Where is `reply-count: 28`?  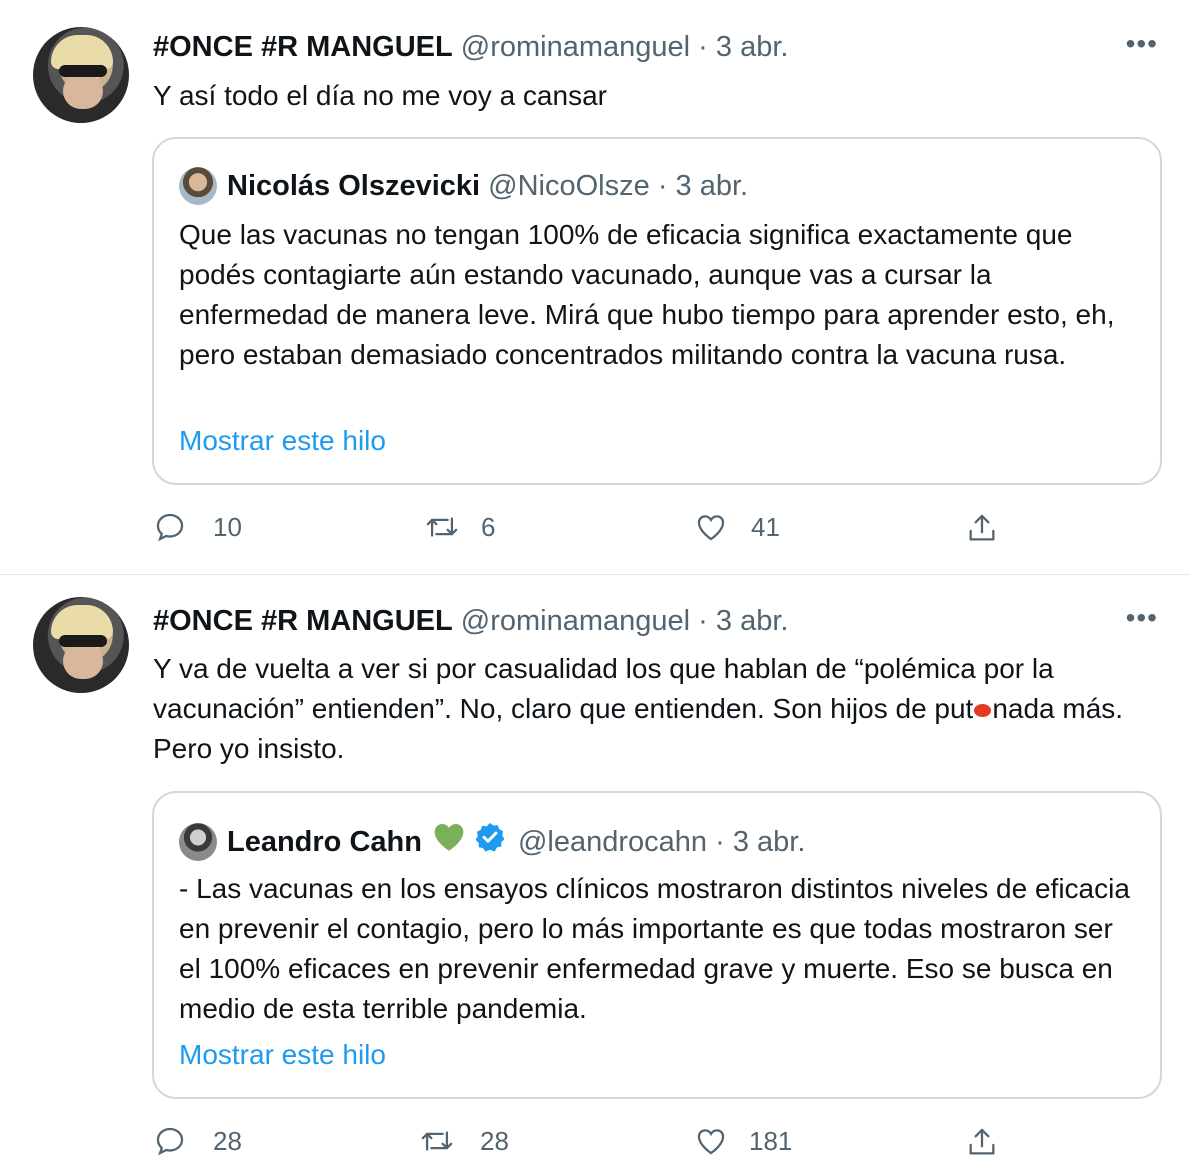 reply-count: 28 is located at coordinates (227, 1140).